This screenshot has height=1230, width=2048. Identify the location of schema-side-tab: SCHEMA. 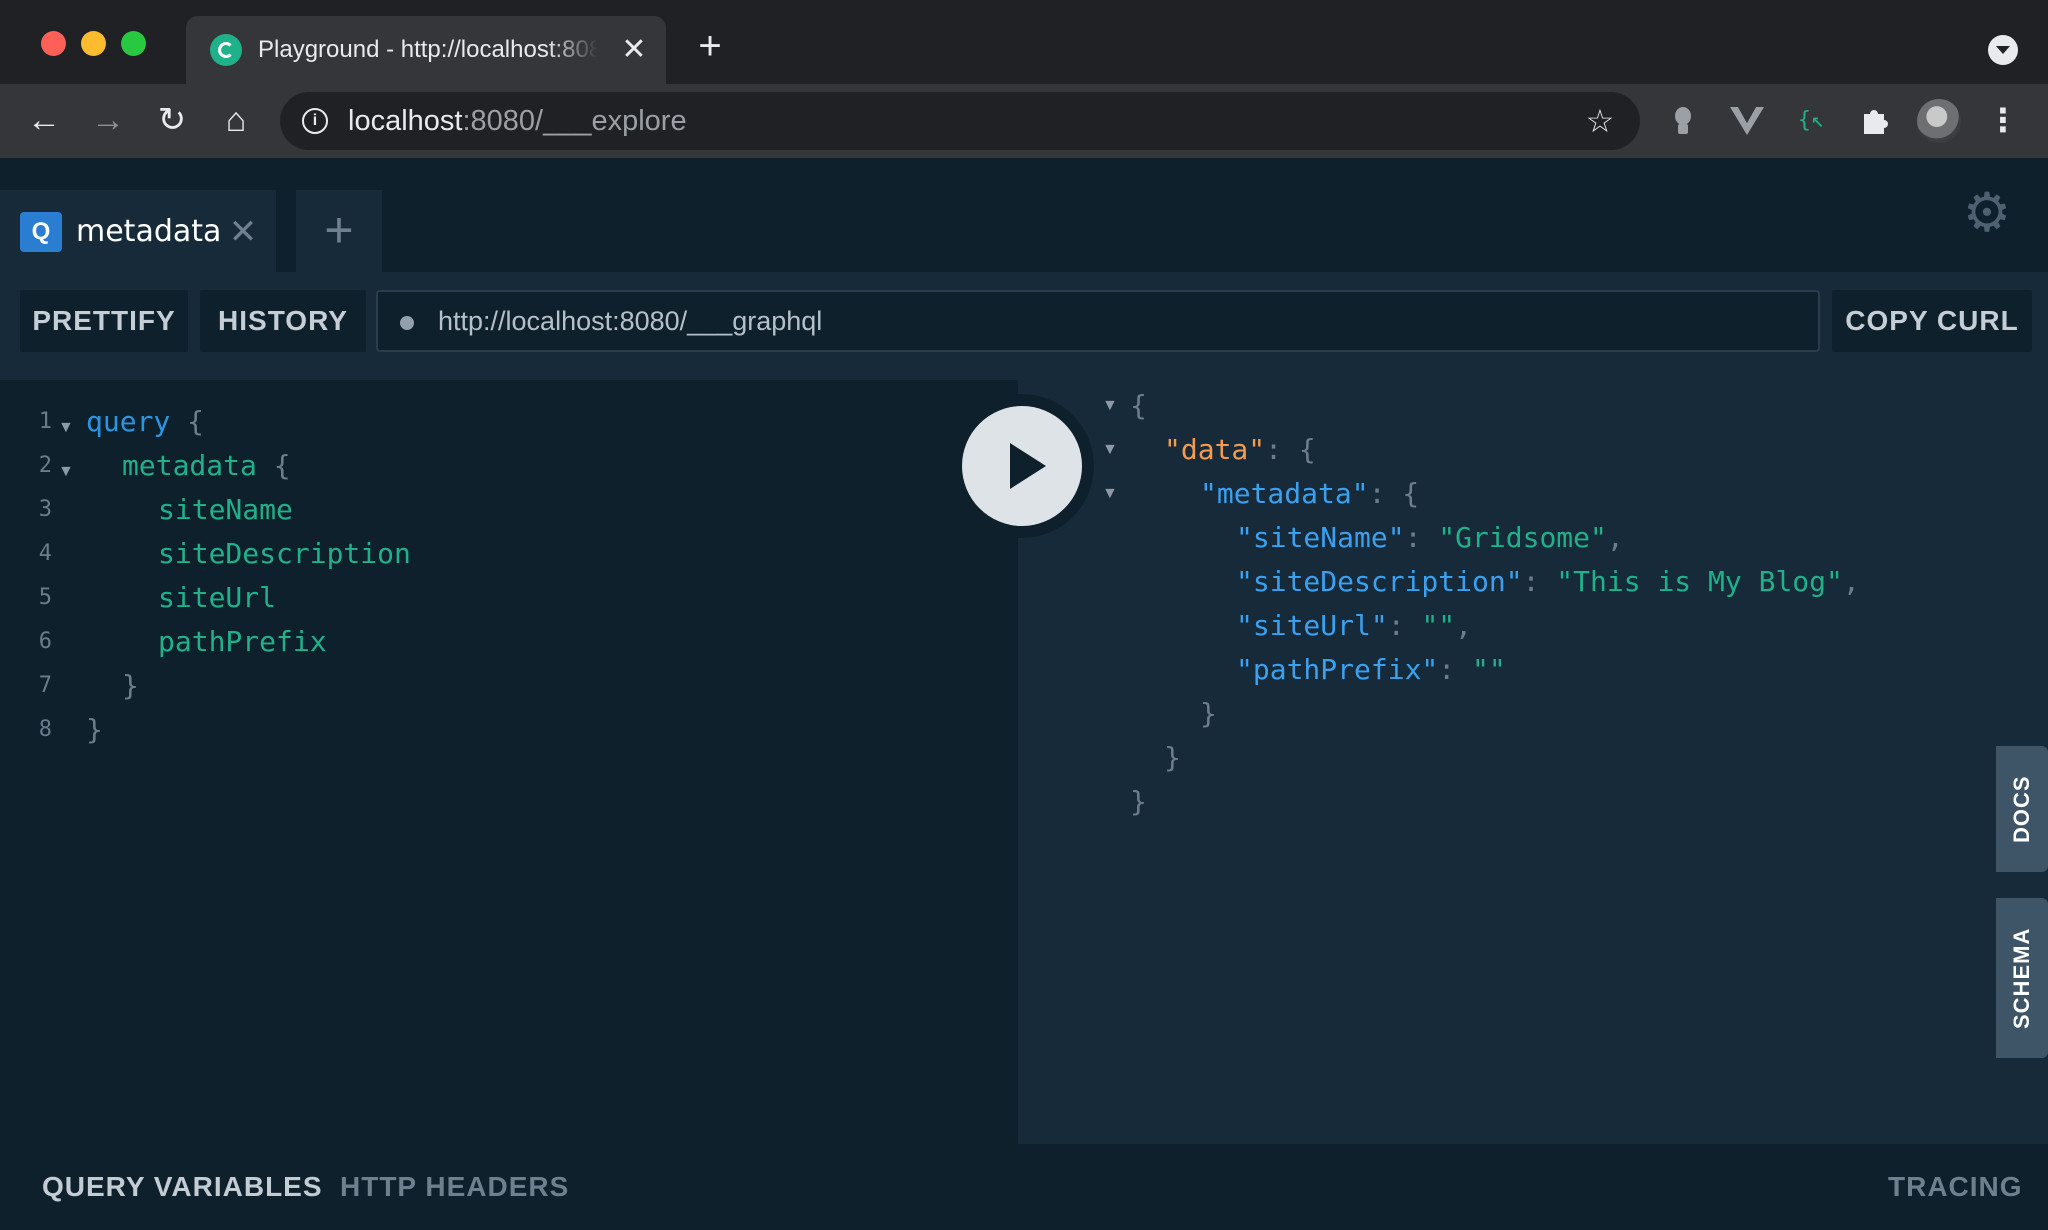
(2022, 978).